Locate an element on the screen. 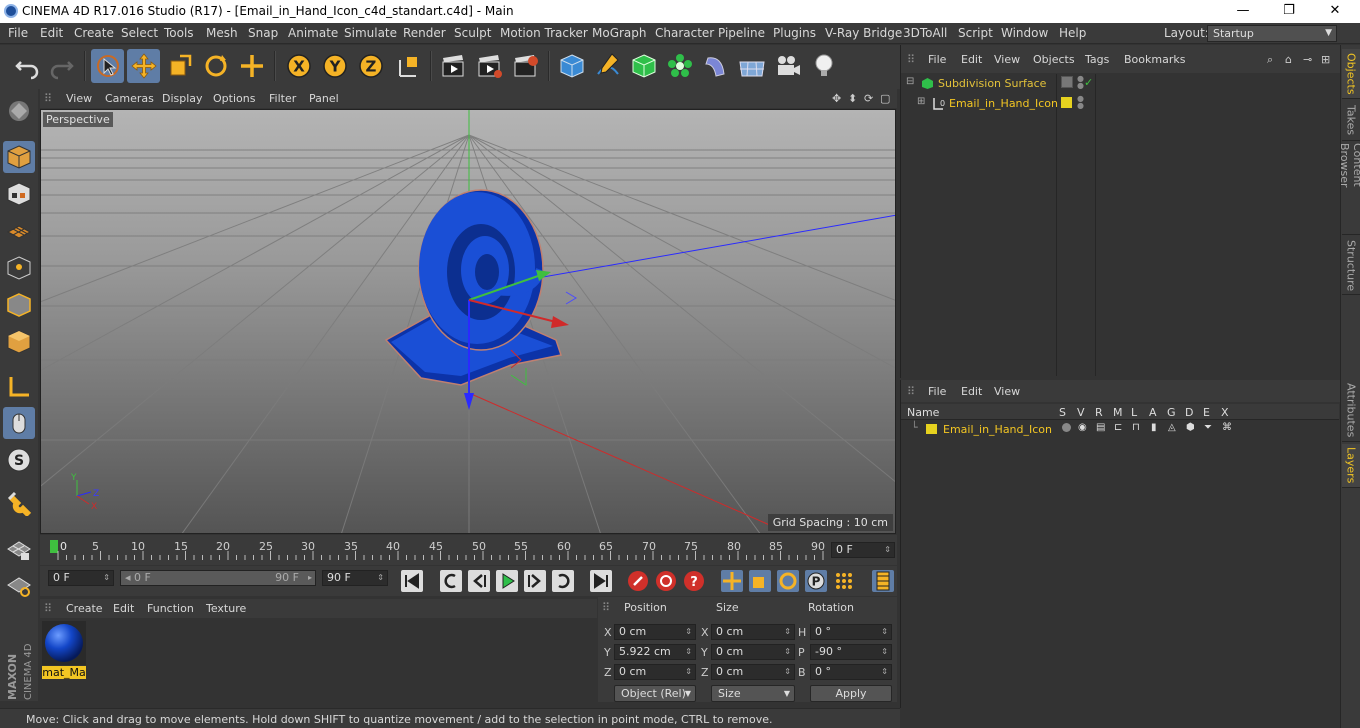  viewport-rotate-icon: ⟳ is located at coordinates (868, 98).